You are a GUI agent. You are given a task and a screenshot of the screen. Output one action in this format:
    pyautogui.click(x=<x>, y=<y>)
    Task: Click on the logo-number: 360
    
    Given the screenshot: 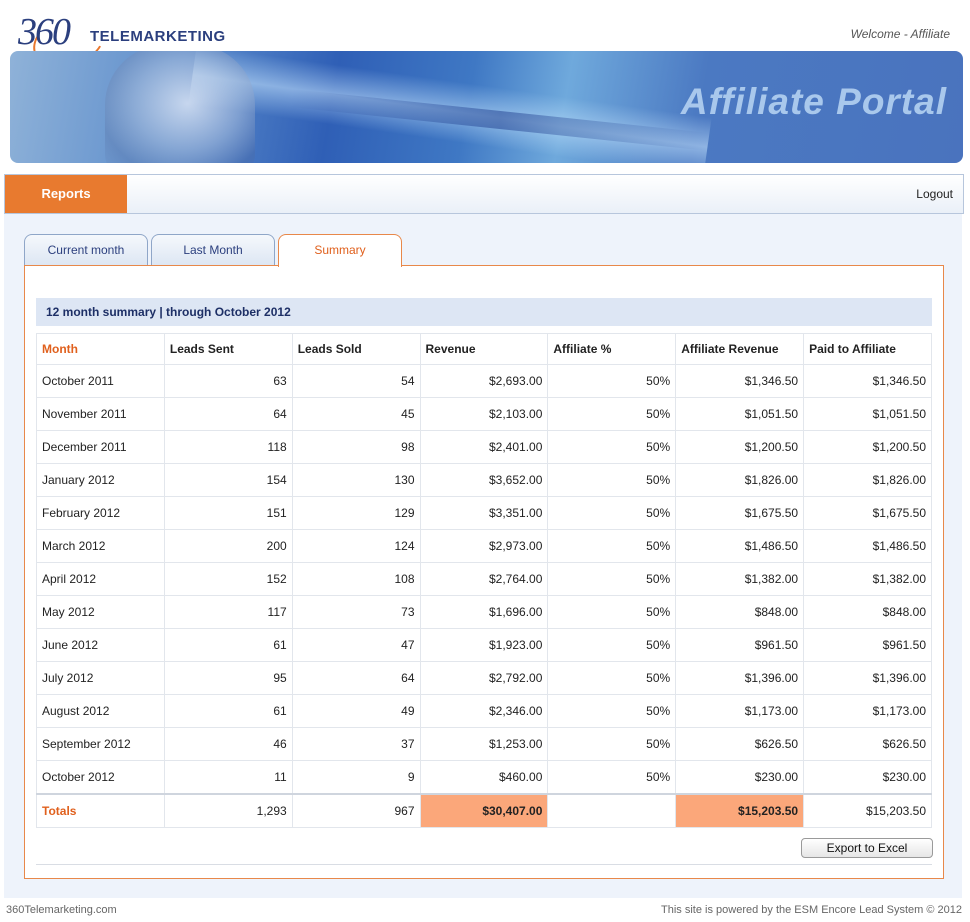 What is the action you would take?
    pyautogui.click(x=44, y=32)
    